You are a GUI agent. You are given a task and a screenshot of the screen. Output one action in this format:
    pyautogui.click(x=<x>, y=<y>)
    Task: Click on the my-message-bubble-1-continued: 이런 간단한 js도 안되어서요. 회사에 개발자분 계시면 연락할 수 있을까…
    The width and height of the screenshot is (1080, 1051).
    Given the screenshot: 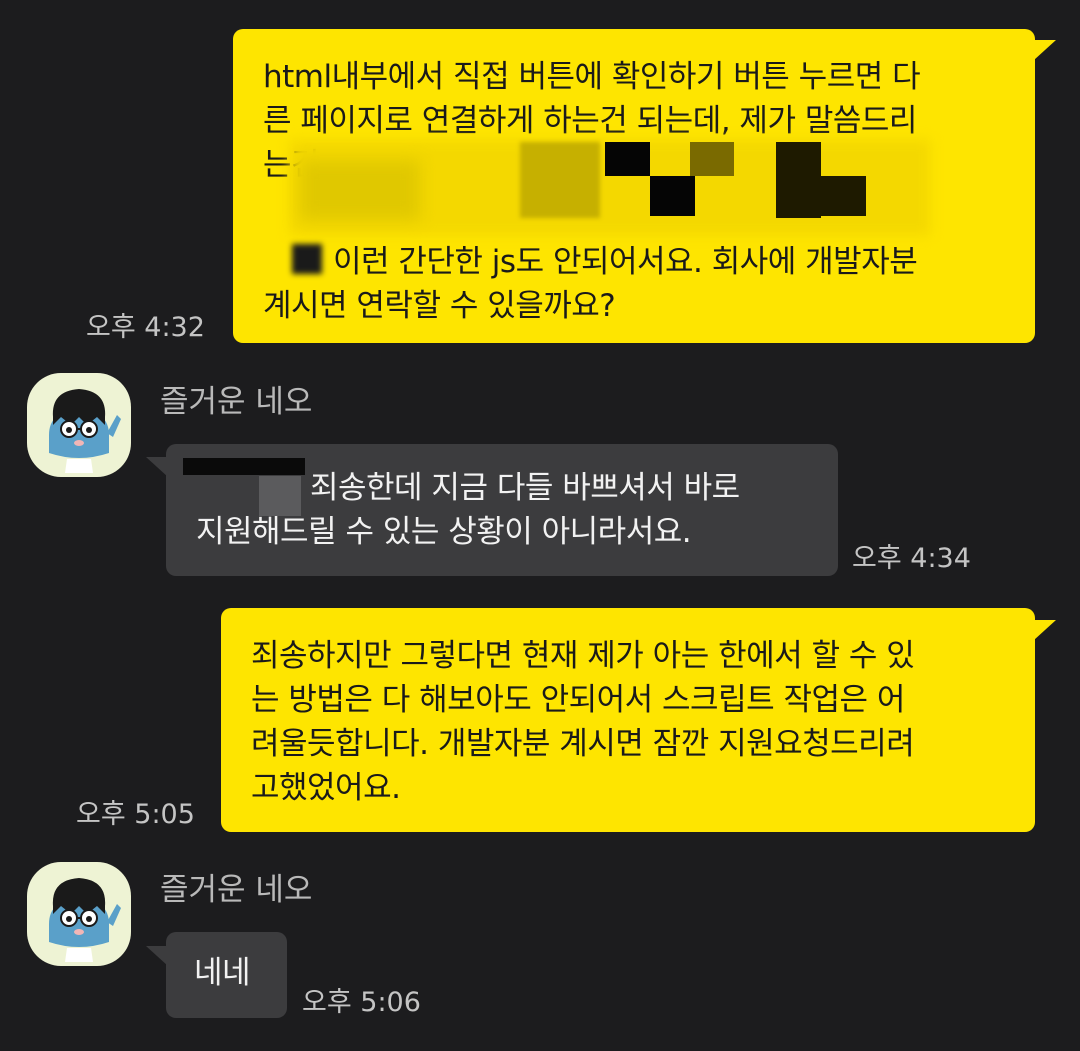 What is the action you would take?
    pyautogui.click(x=634, y=286)
    